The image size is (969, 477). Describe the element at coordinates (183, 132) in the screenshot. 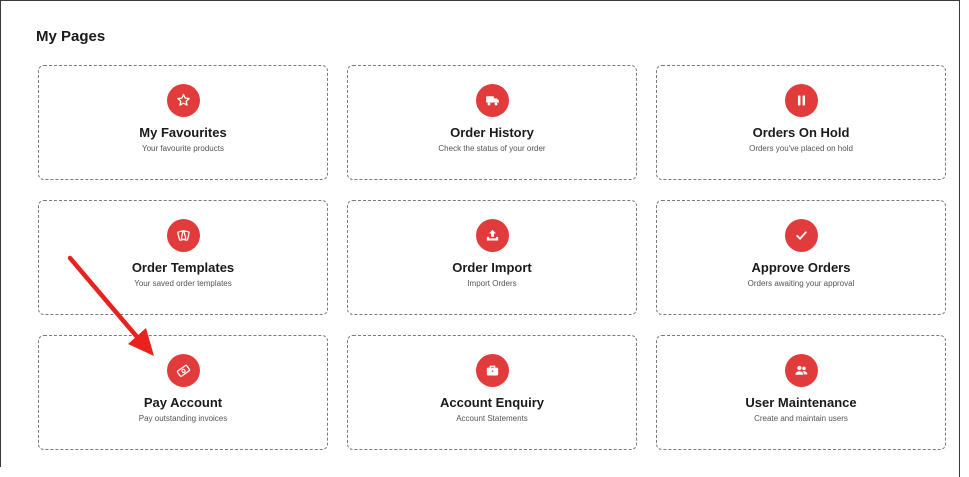

I see `tile-title: My Favourites` at that location.